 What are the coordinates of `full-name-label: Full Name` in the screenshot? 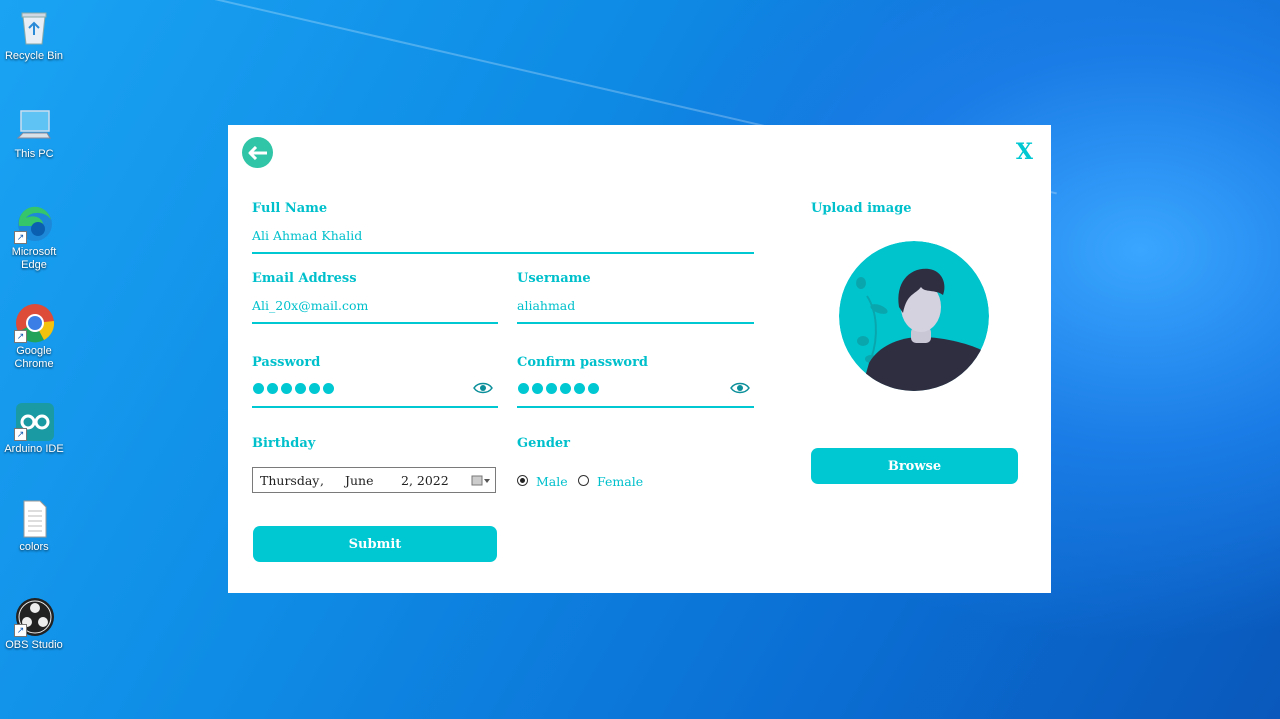 It's located at (290, 208).